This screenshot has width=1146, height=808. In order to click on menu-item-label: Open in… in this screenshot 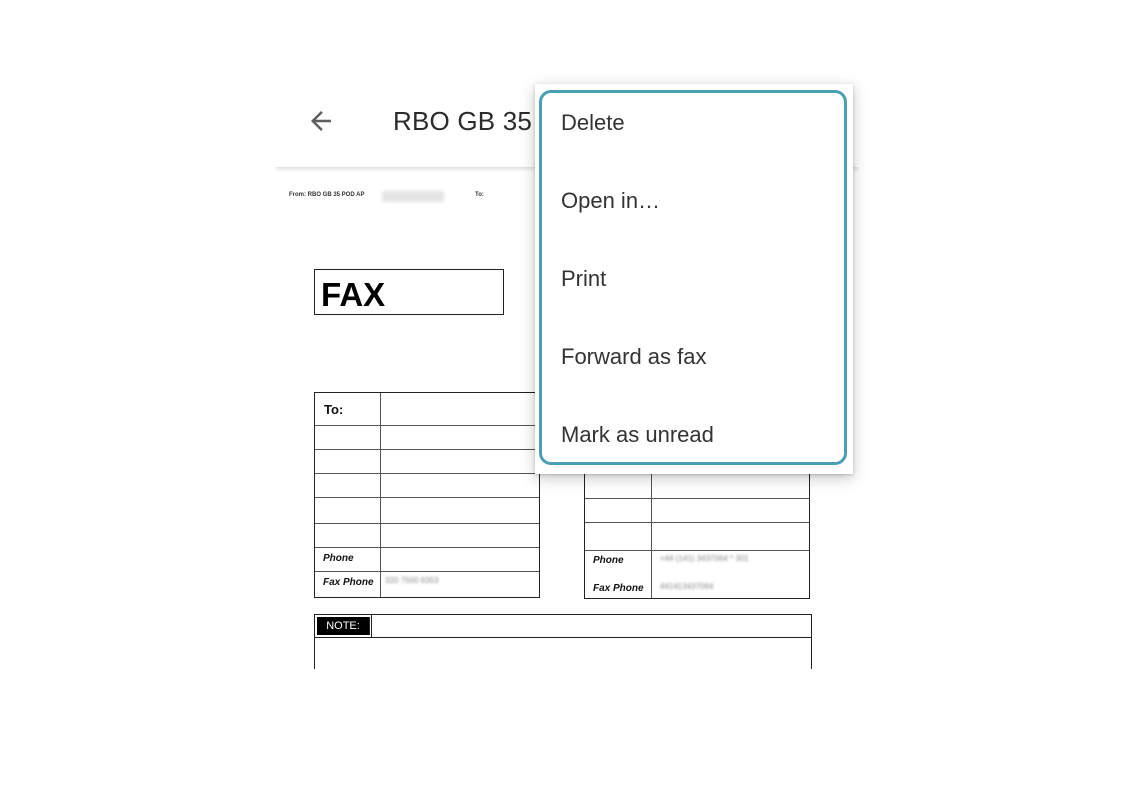, I will do `click(611, 200)`.